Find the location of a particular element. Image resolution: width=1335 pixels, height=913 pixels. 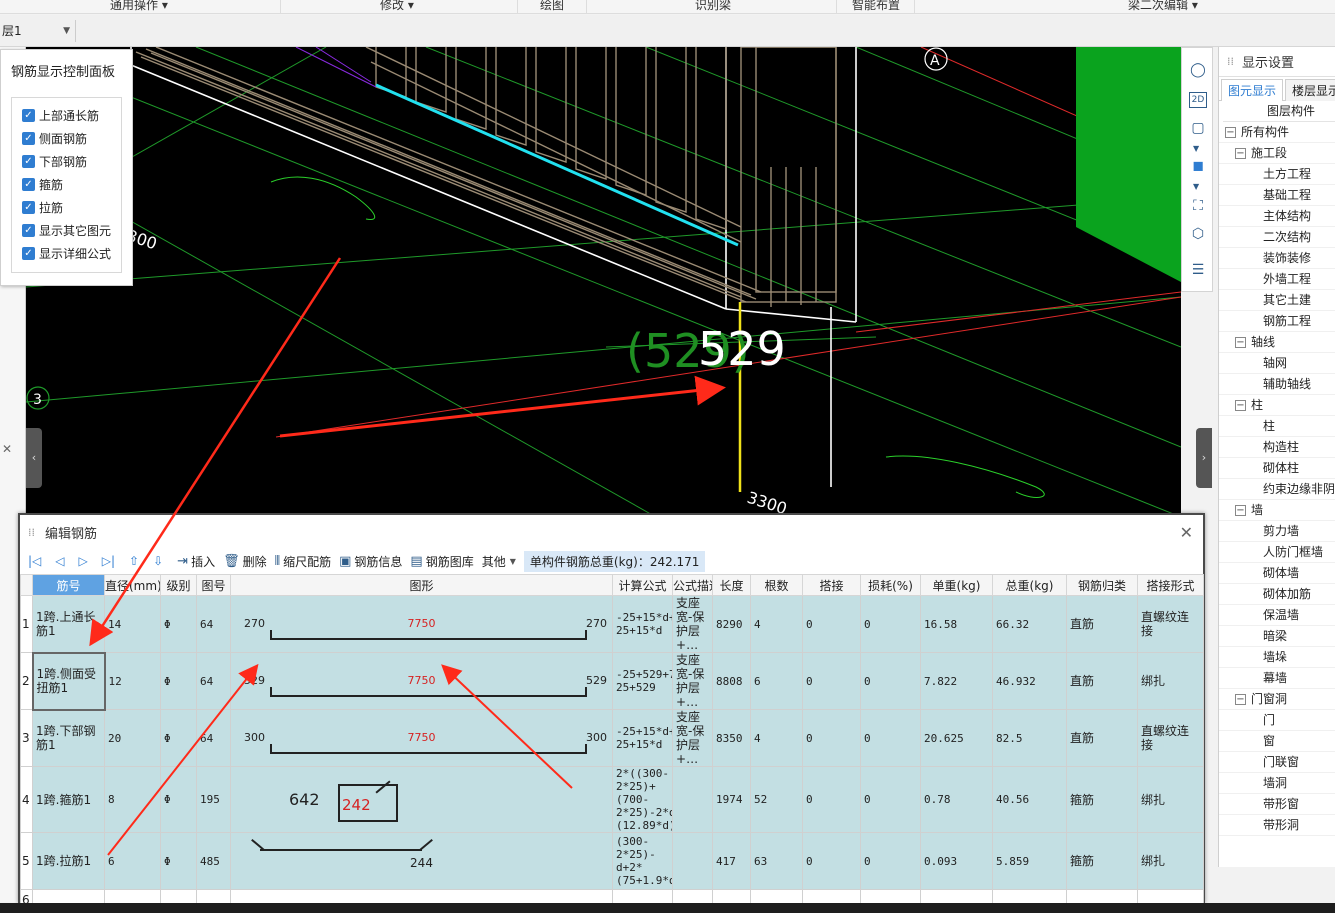

next-record-icon: ▷ is located at coordinates (83, 561).